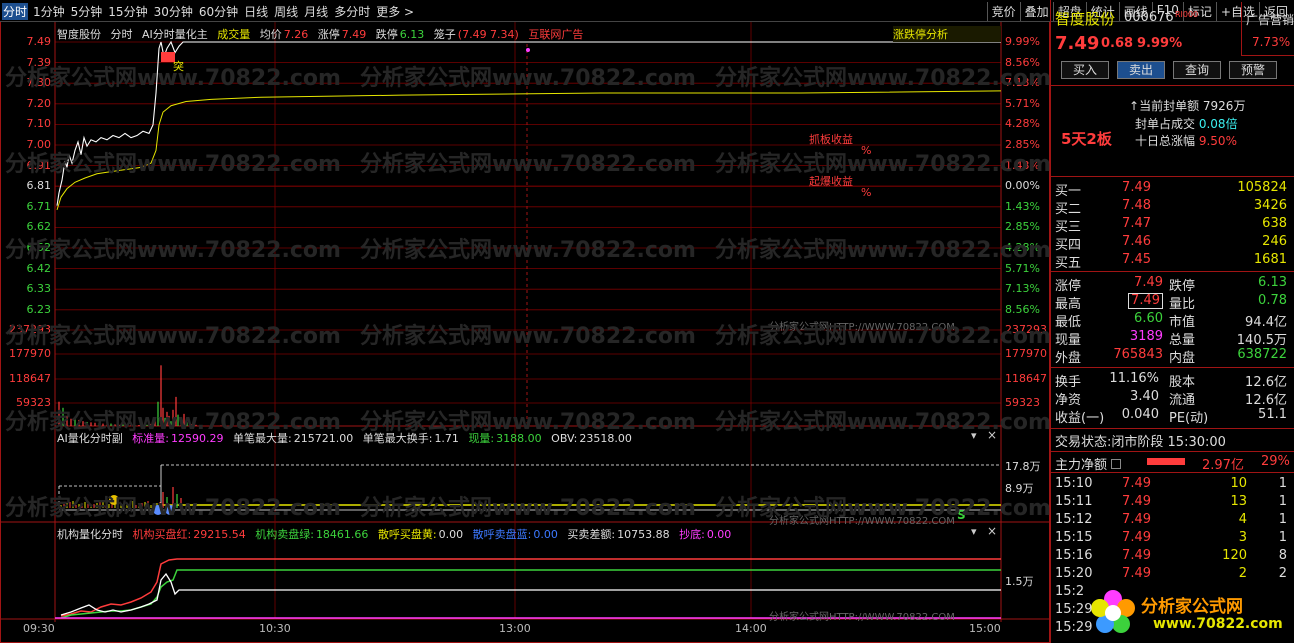  Describe the element at coordinates (1197, 70) in the screenshot. I see `query-button: 查询` at that location.